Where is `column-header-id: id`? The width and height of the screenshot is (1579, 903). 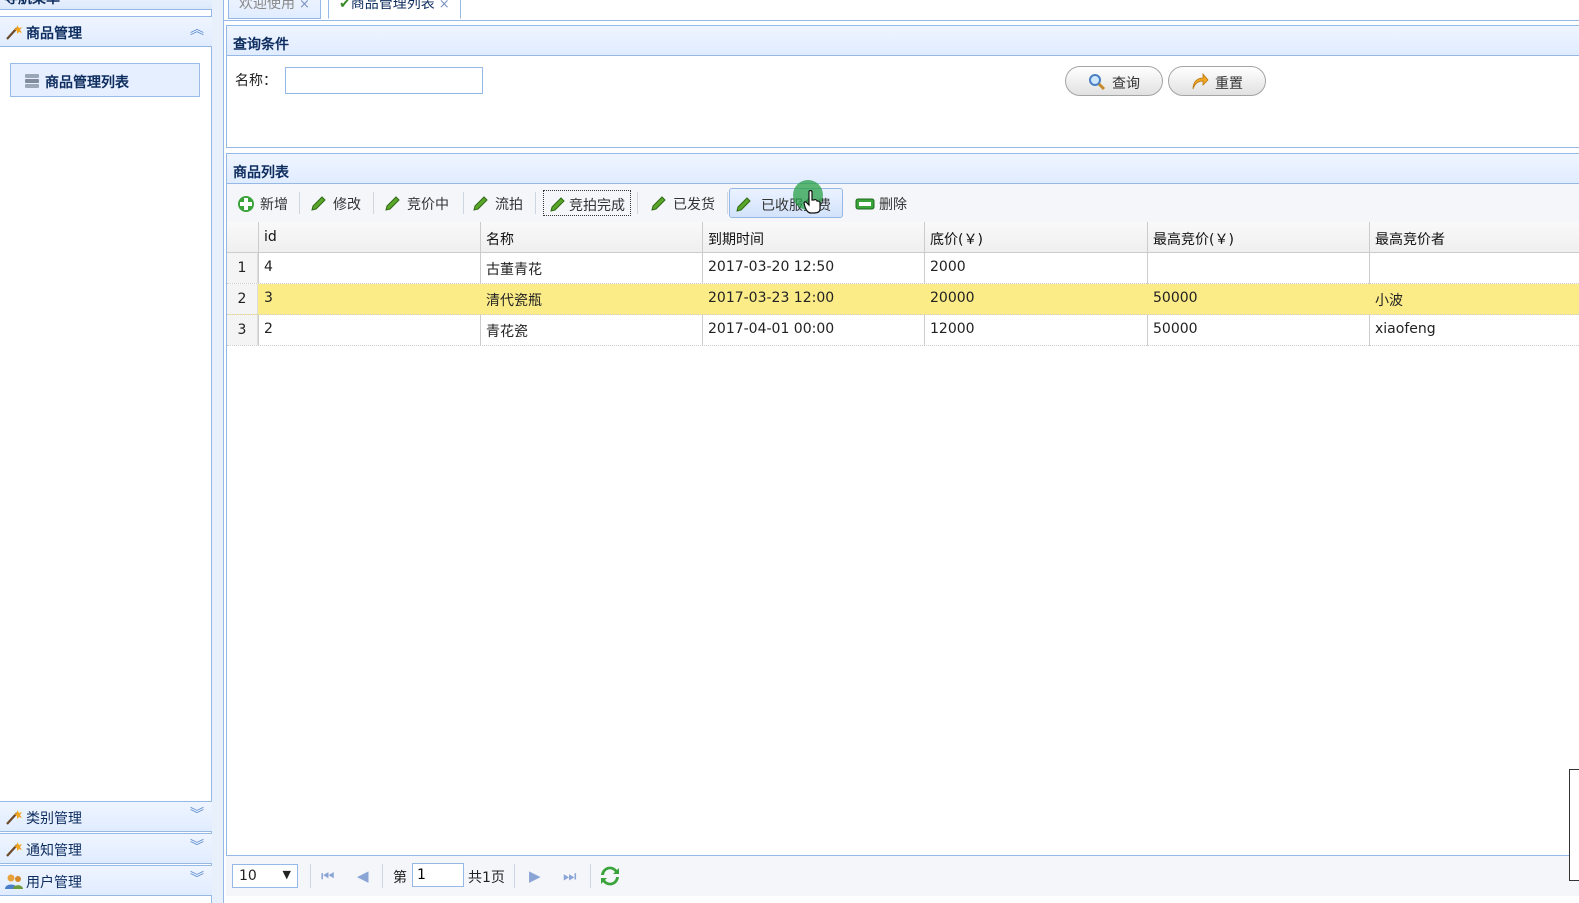
column-header-id: id is located at coordinates (270, 237).